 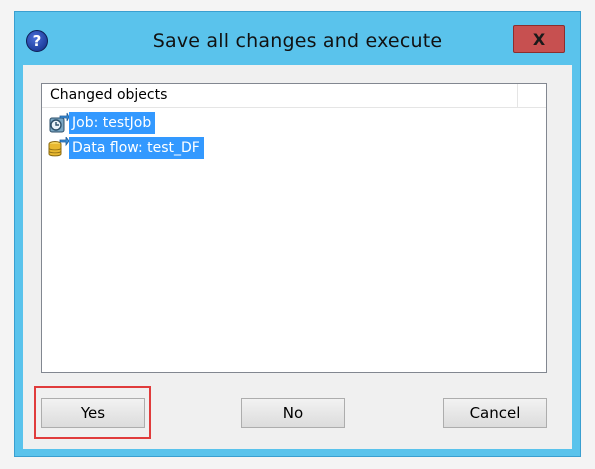 I want to click on list-item-data-flow: Data flow: test_DF, so click(x=125, y=148).